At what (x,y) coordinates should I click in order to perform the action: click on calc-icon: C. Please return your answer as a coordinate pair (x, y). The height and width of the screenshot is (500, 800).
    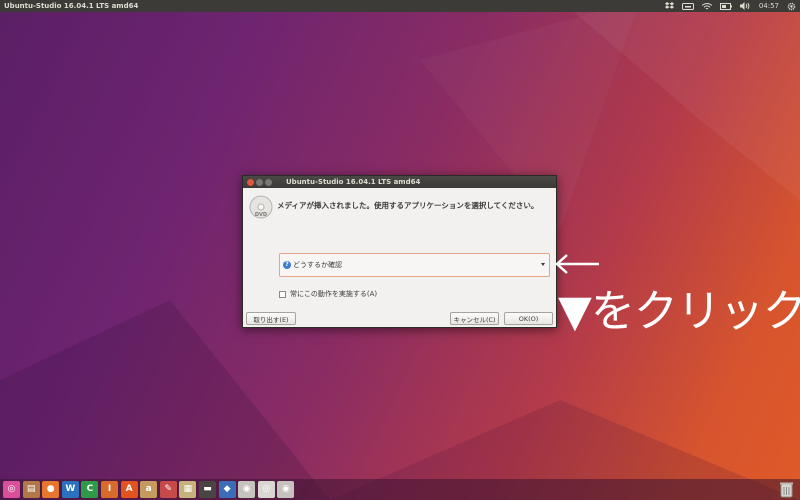
    Looking at the image, I should click on (90, 489).